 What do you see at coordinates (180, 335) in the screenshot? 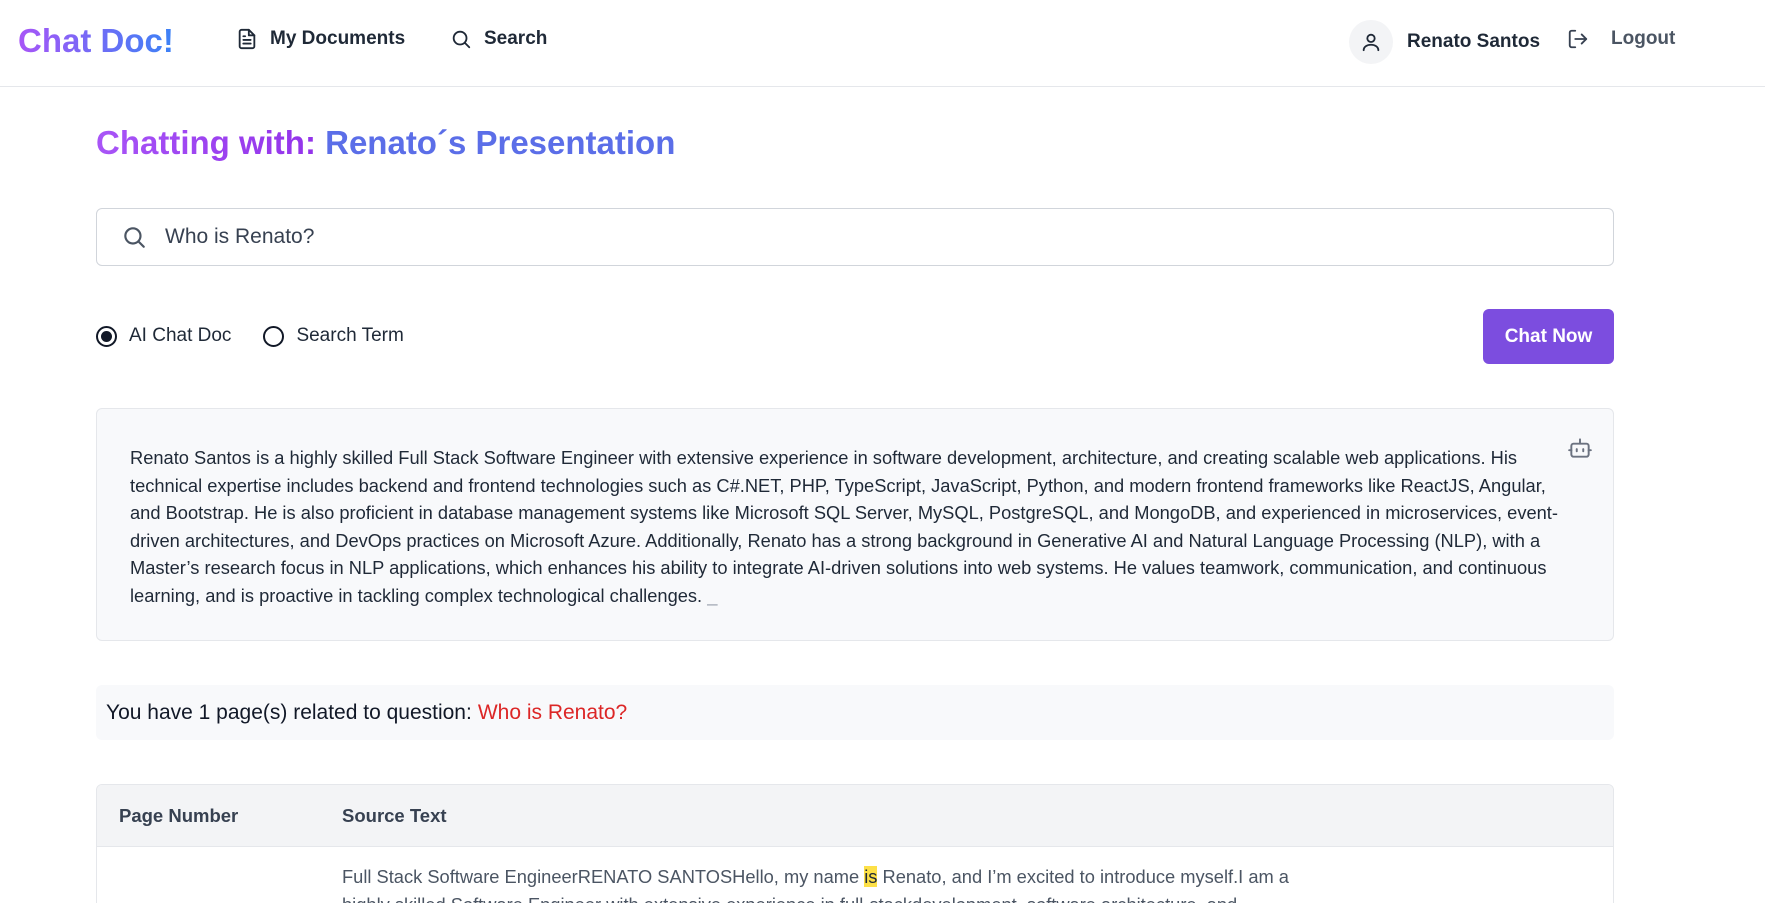
I see `radio-ai-chat-doc-label: AI Chat Doc` at bounding box center [180, 335].